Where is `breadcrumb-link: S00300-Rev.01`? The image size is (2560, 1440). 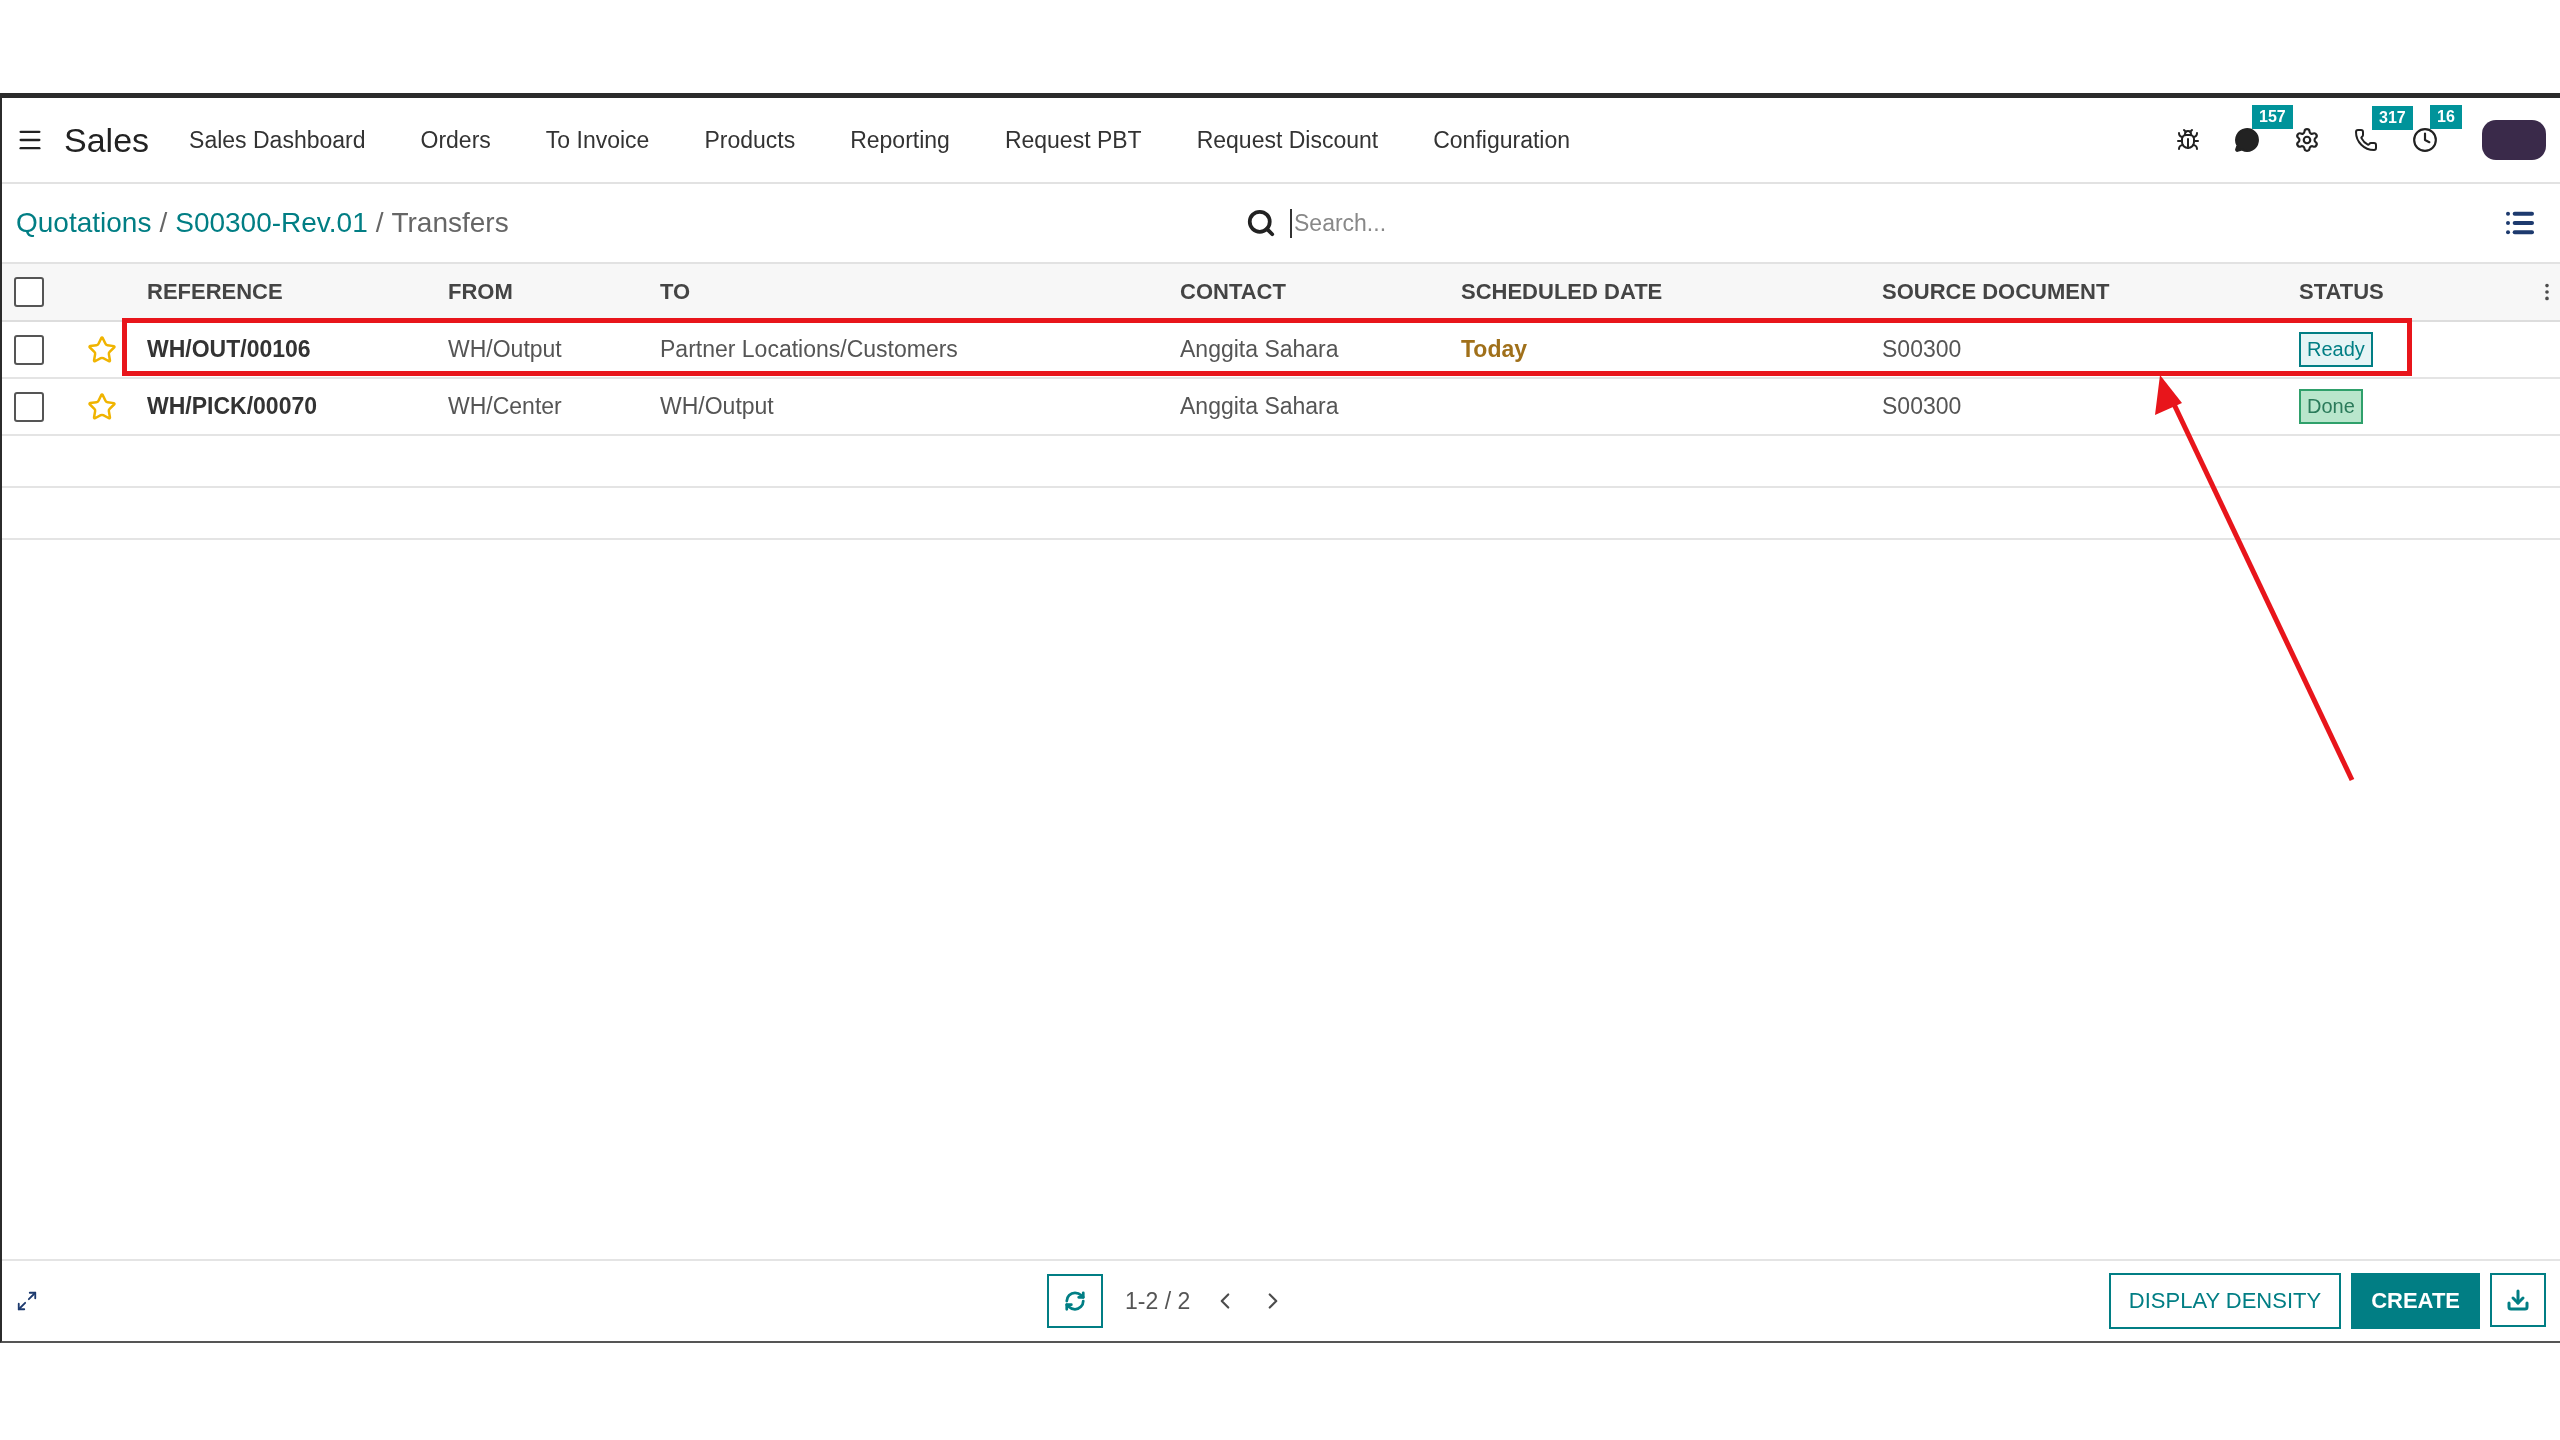
breadcrumb-link: S00300-Rev.01 is located at coordinates (271, 223).